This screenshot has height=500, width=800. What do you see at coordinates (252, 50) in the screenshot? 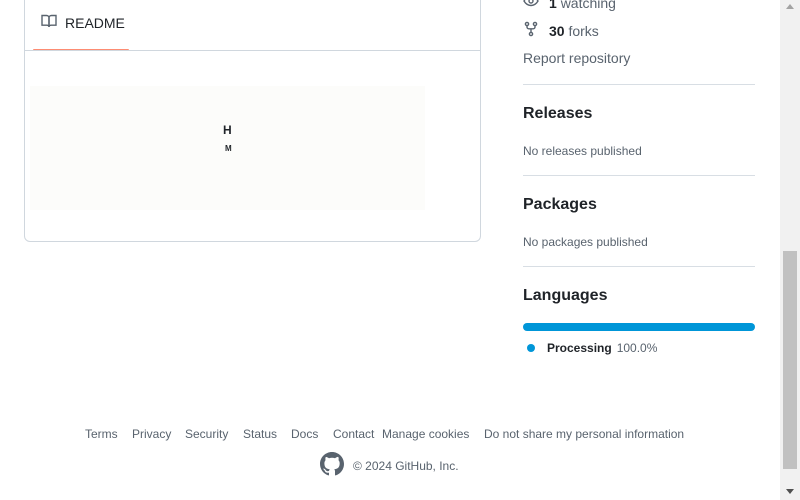
I see `readme-divider` at bounding box center [252, 50].